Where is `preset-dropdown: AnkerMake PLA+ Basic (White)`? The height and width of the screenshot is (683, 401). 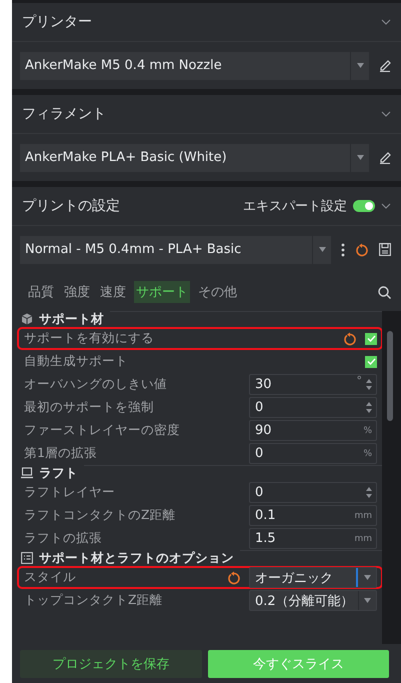 preset-dropdown: AnkerMake PLA+ Basic (White) is located at coordinates (194, 158).